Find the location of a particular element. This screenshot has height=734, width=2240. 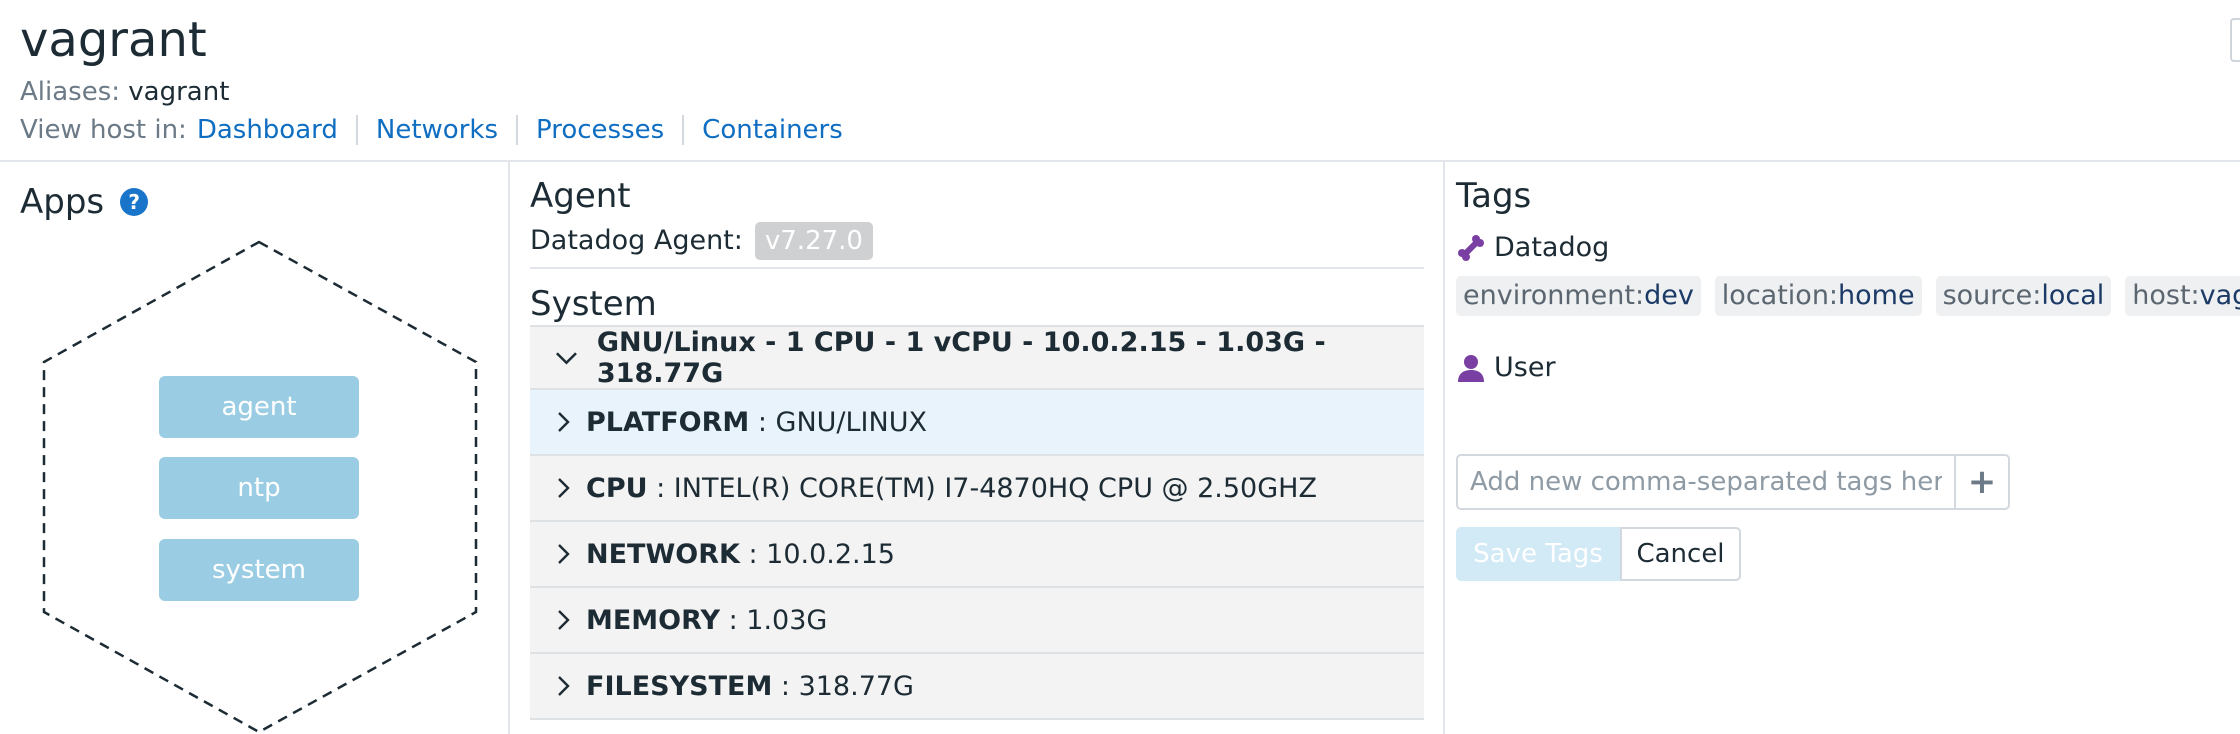

tag-chip: source:local is located at coordinates (2023, 296).